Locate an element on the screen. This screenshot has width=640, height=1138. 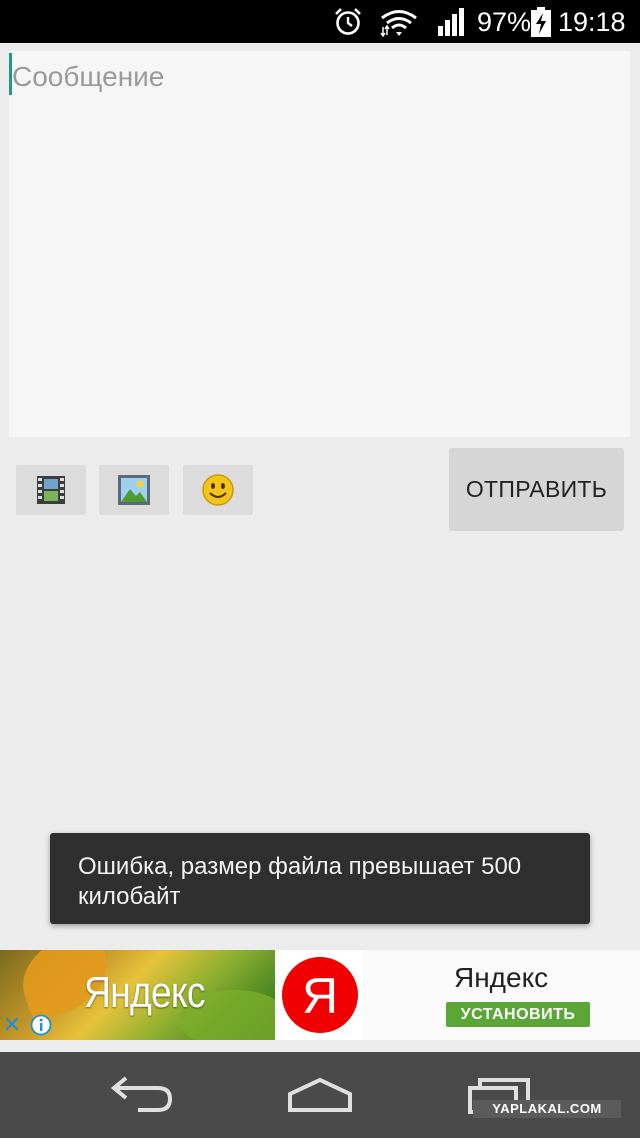
wifi-icon is located at coordinates (398, 23).